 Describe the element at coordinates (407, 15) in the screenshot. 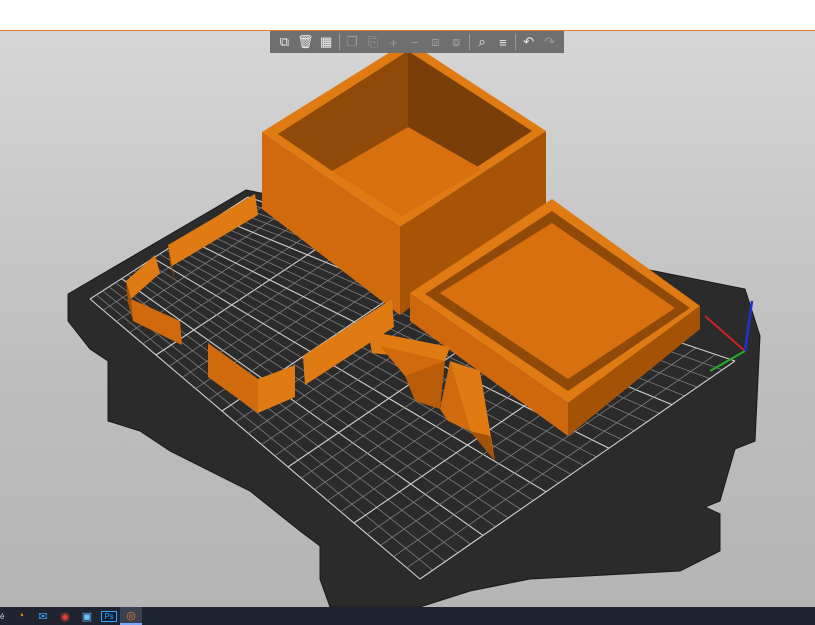

I see `title-bar` at that location.